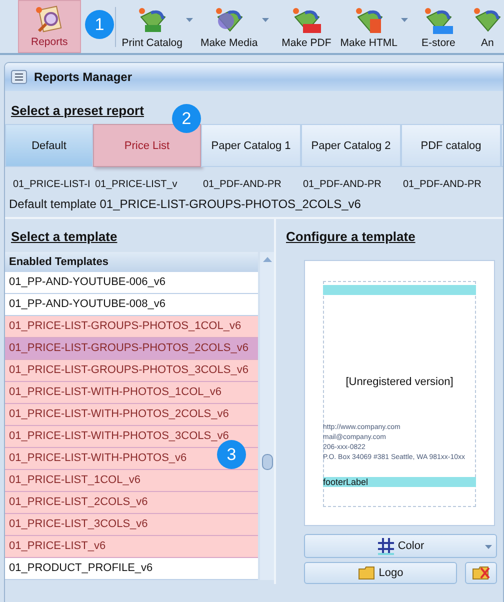 The width and height of the screenshot is (504, 602). Describe the element at coordinates (131, 283) in the screenshot. I see `template-row: 01_PP-AND-YOUTUBE-006_v6` at that location.